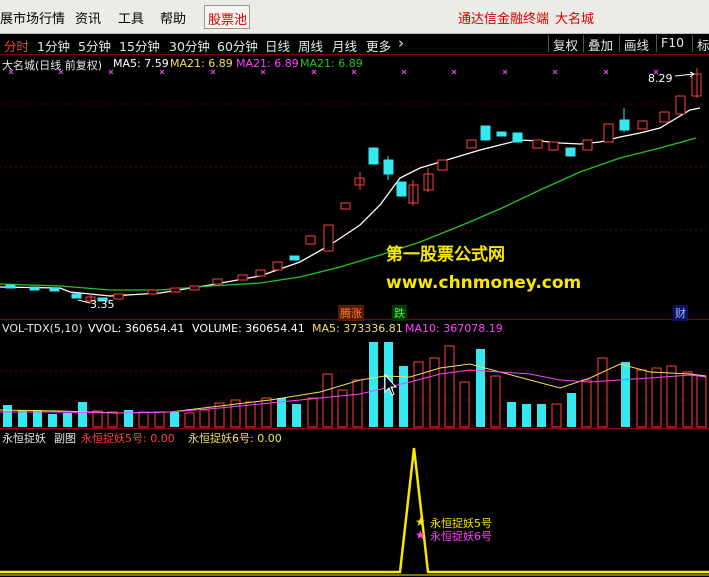 The width and height of the screenshot is (709, 577). I want to click on ma21-value-3: MA21: 6.89, so click(331, 63).